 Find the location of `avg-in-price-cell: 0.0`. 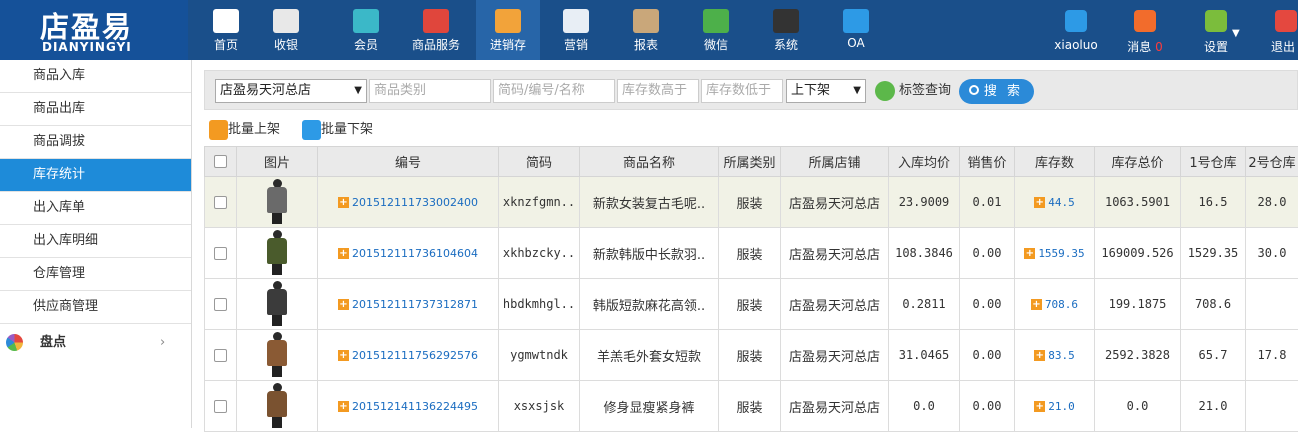

avg-in-price-cell: 0.0 is located at coordinates (924, 406).